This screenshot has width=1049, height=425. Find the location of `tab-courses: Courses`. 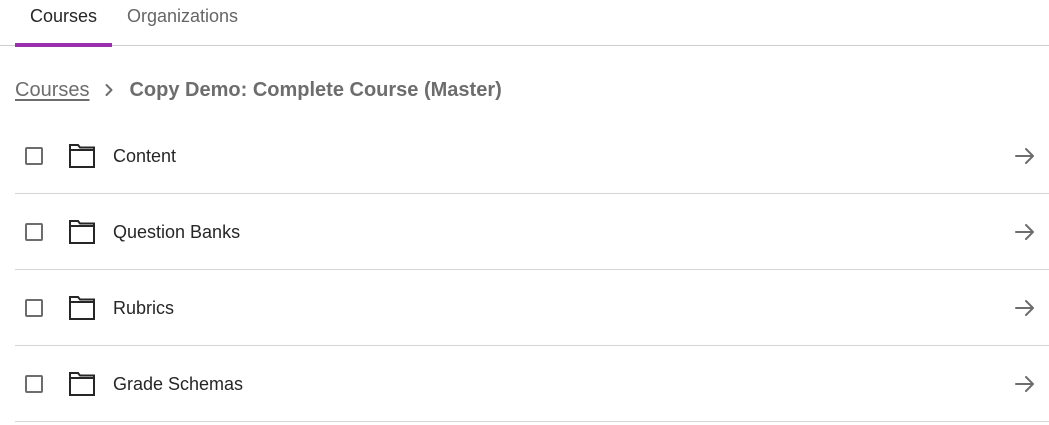

tab-courses: Courses is located at coordinates (63, 23).